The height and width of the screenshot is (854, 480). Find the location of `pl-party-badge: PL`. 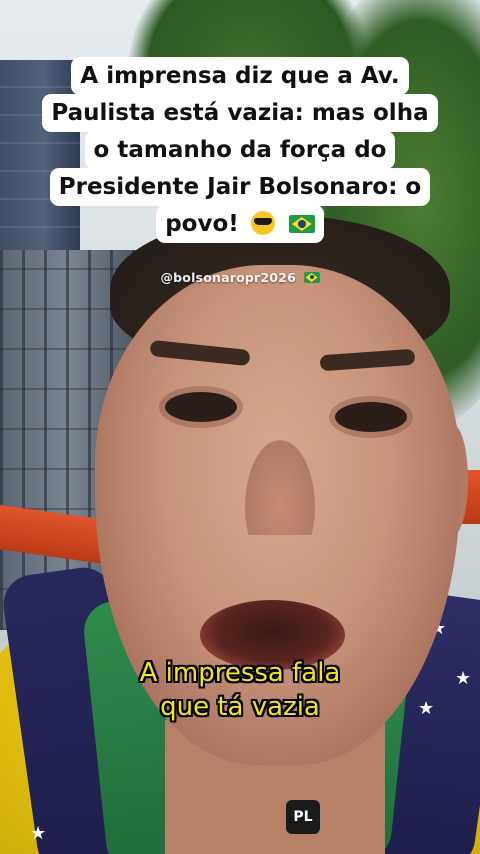

pl-party-badge: PL is located at coordinates (303, 817).